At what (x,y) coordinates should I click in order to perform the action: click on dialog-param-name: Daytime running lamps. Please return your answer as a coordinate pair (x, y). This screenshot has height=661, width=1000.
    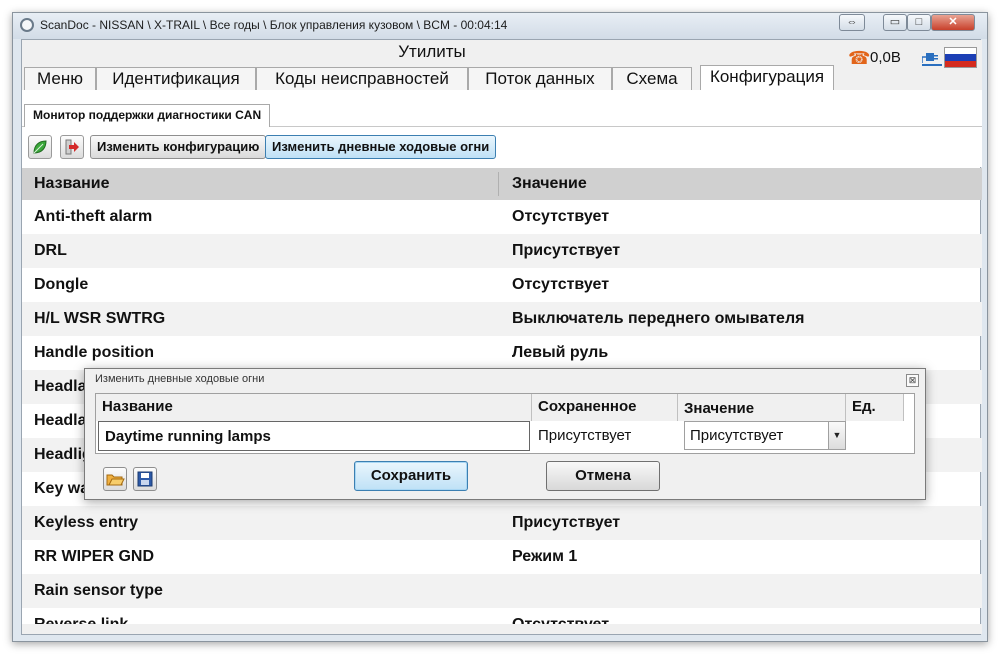
    Looking at the image, I should click on (314, 436).